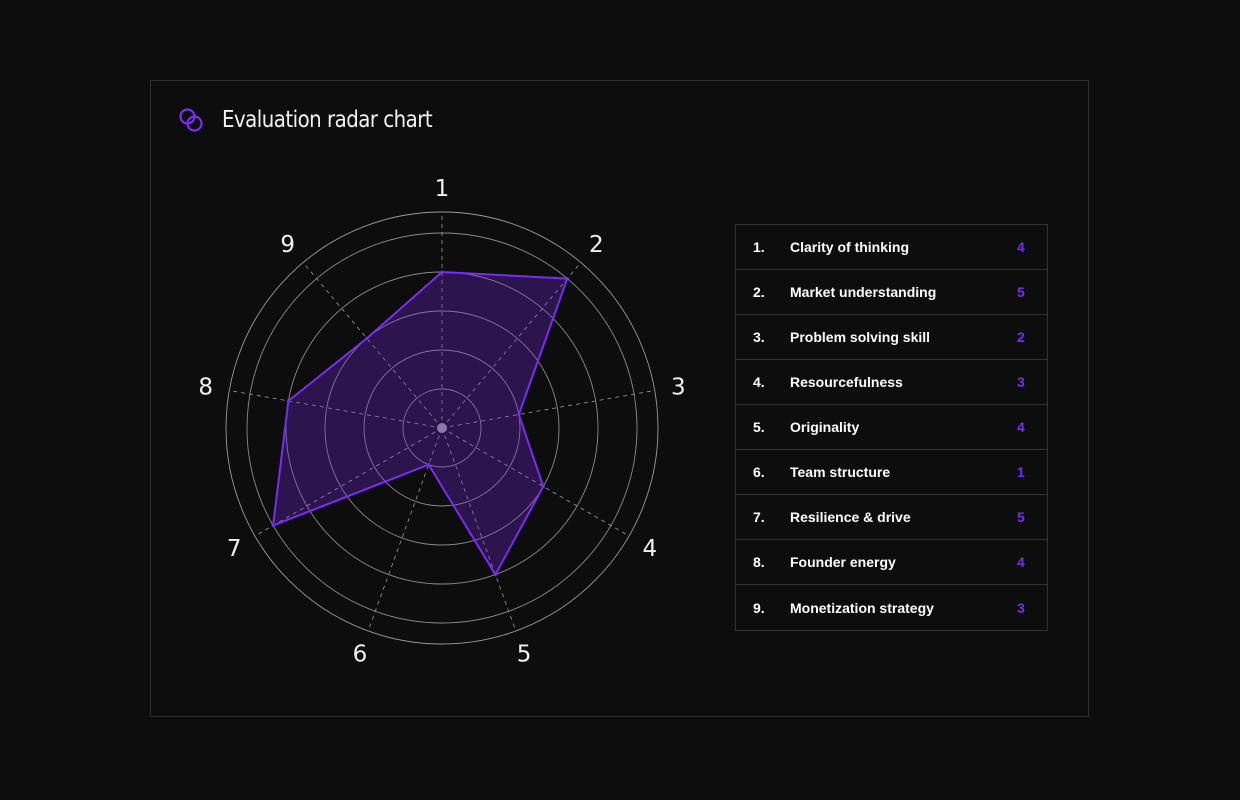  Describe the element at coordinates (759, 382) in the screenshot. I see `legend-number: 4.` at that location.